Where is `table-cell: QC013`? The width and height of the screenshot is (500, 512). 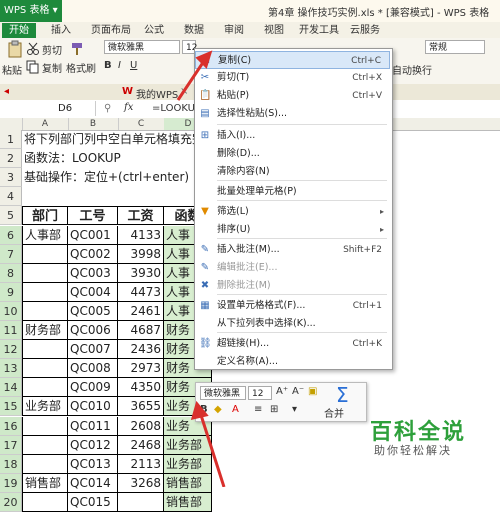
table-cell: QC013 is located at coordinates (93, 464).